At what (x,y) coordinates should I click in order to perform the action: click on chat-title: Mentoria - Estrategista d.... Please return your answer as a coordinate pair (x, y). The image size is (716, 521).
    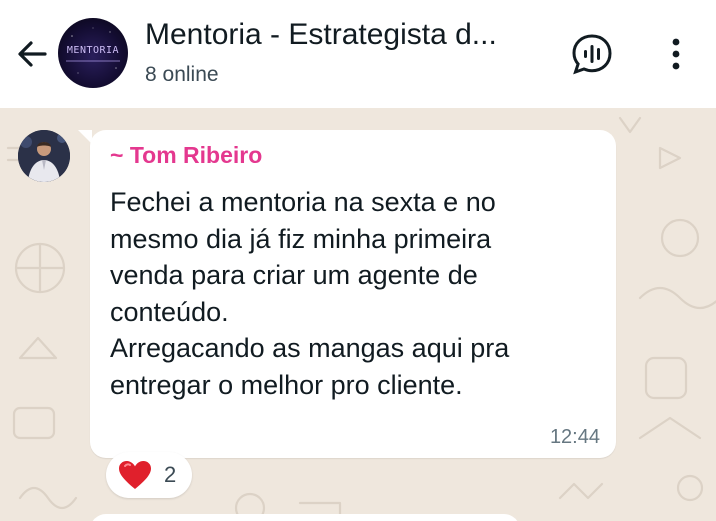
    Looking at the image, I should click on (345, 35).